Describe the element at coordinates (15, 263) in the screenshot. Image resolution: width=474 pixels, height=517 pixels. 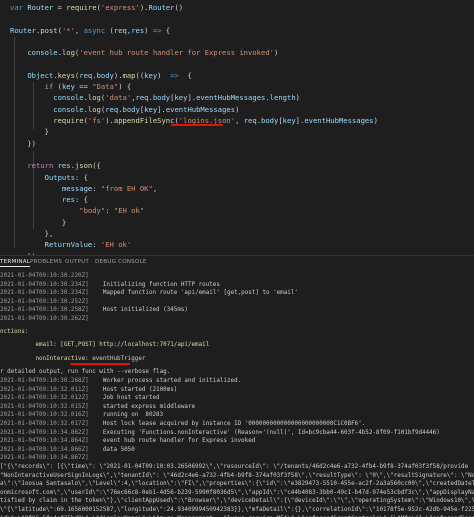
I see `tab-terminal: TERMINAL` at that location.